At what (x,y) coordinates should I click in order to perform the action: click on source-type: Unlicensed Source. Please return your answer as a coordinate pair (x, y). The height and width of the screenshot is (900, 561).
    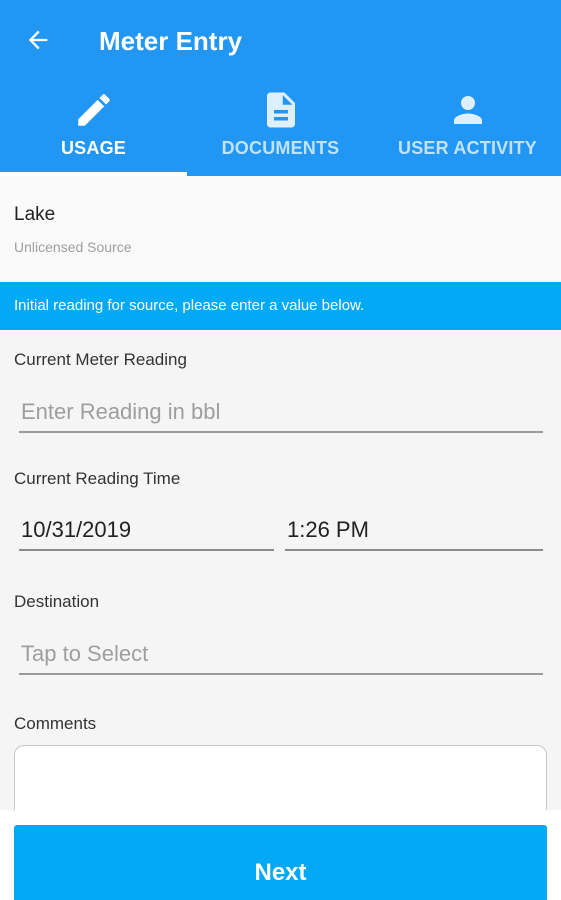
    Looking at the image, I should click on (73, 247).